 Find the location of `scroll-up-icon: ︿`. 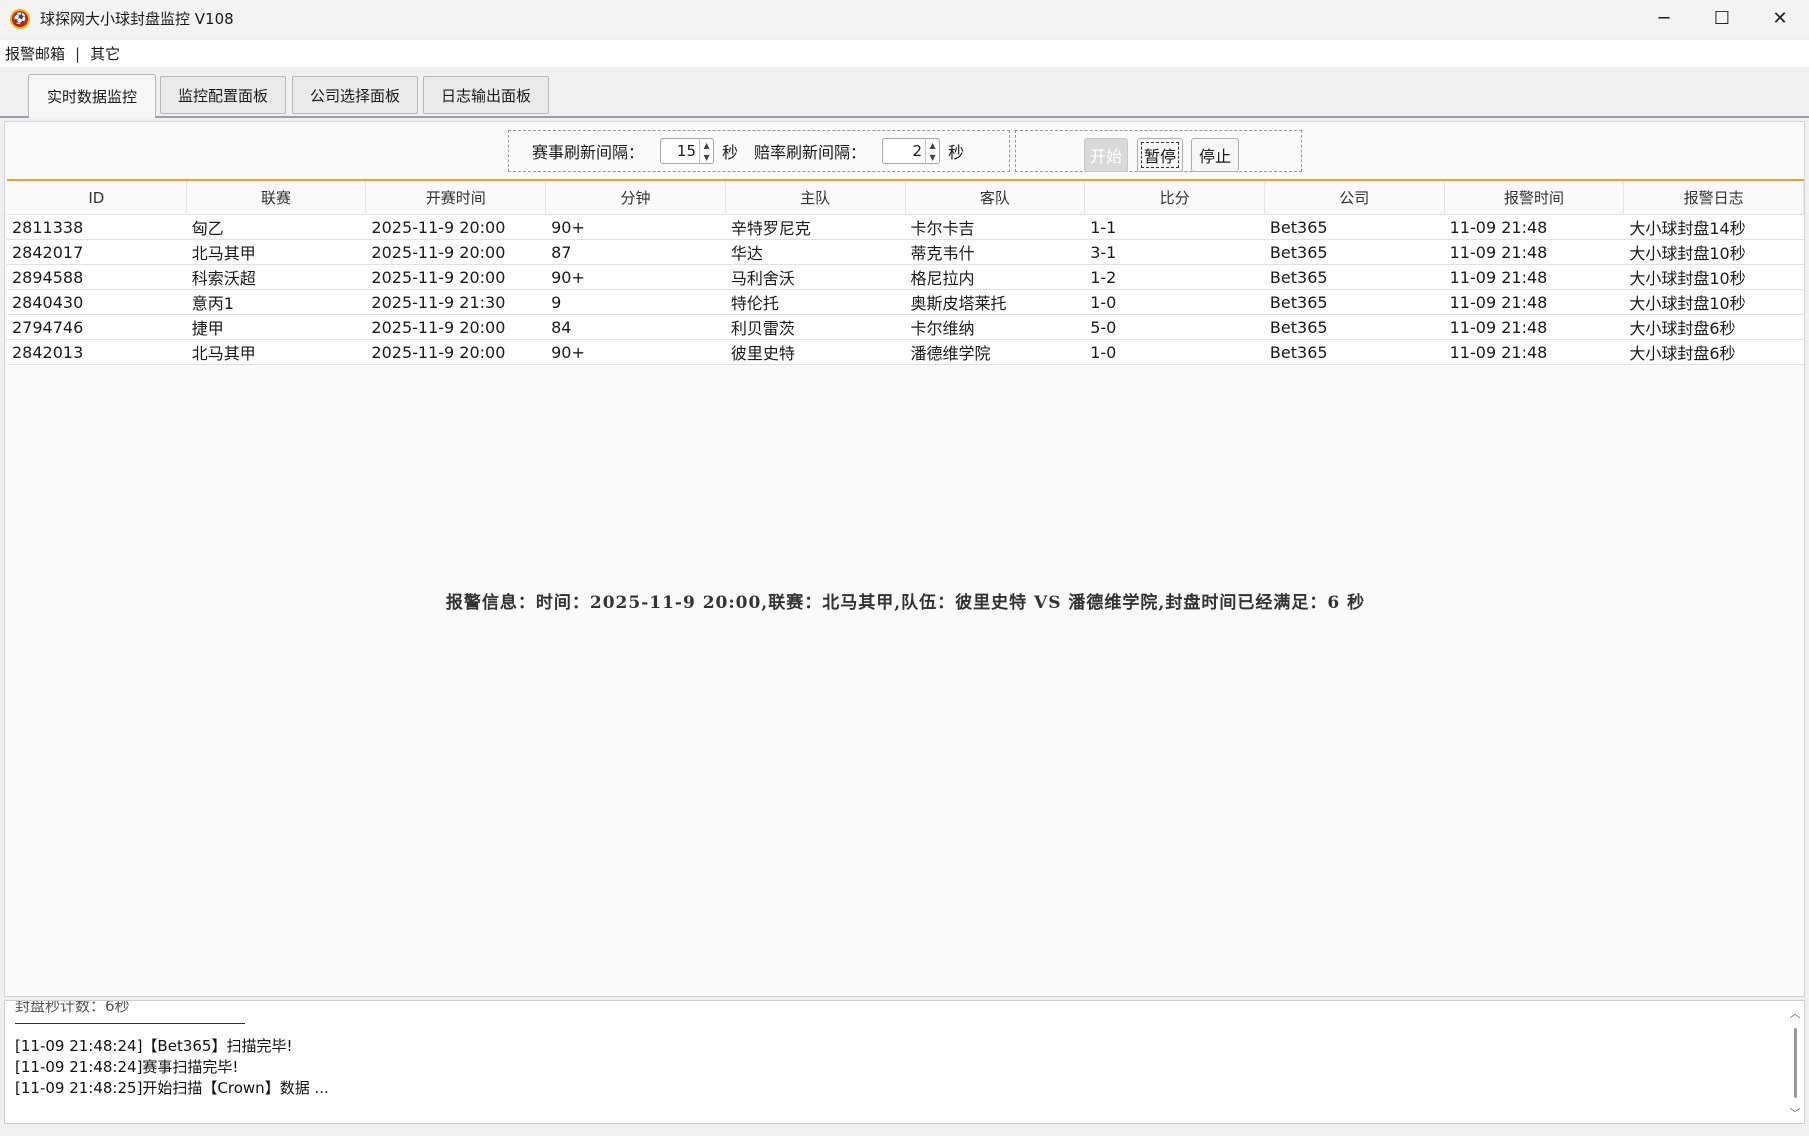

scroll-up-icon: ︿ is located at coordinates (1795, 1013).